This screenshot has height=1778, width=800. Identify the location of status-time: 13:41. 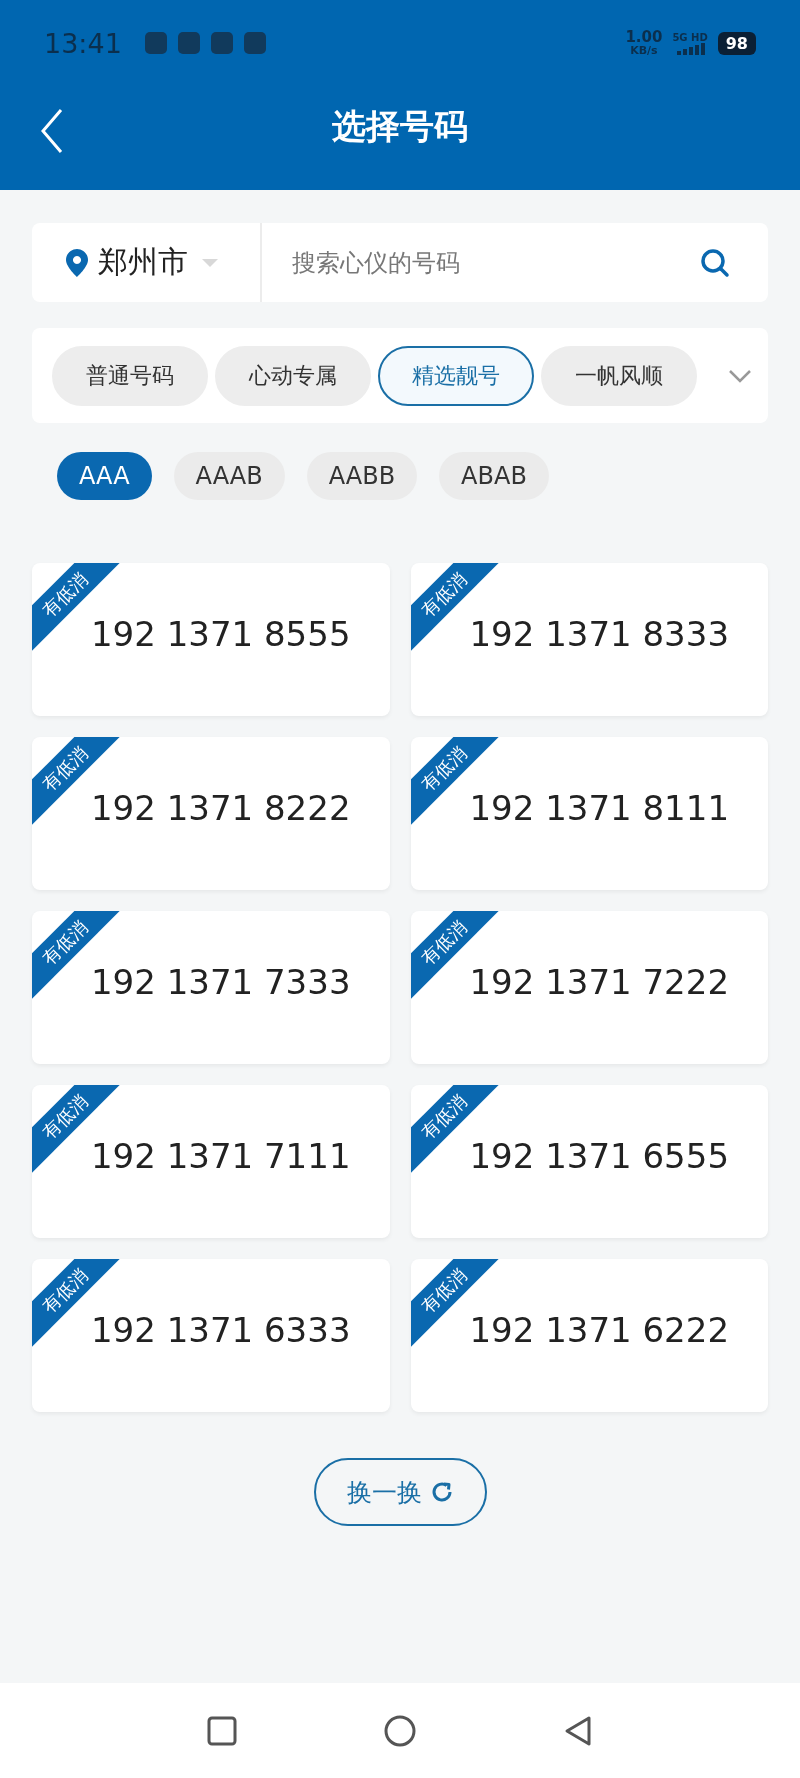
(83, 43).